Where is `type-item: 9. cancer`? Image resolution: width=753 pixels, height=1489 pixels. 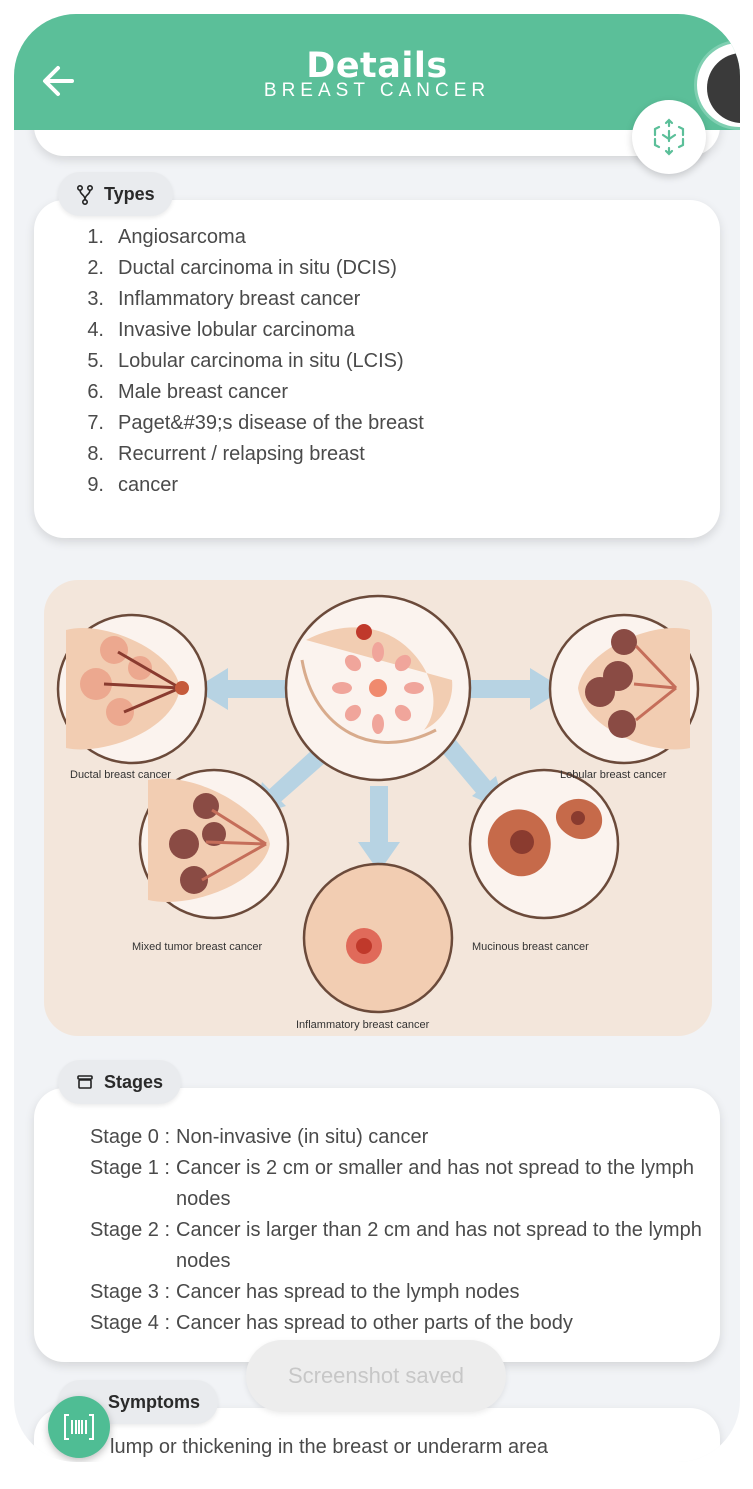 type-item: 9. cancer is located at coordinates (247, 485).